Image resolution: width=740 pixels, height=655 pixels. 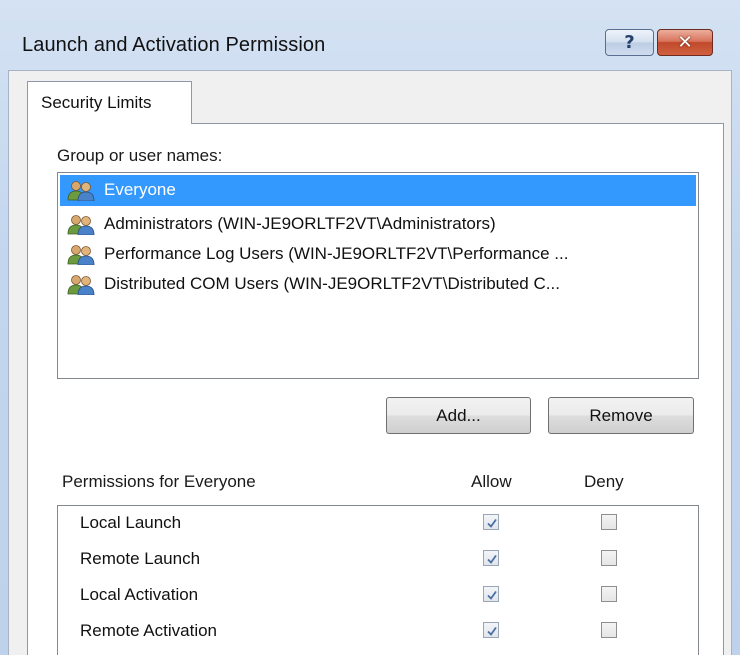 What do you see at coordinates (140, 189) in the screenshot?
I see `list-item-label: Everyone` at bounding box center [140, 189].